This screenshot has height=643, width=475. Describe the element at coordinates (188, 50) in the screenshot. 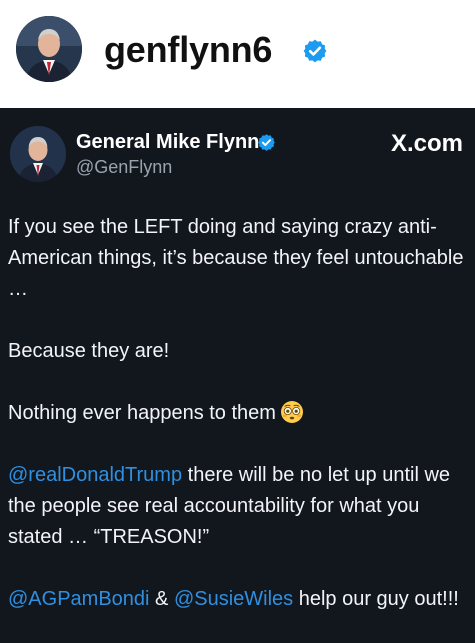

I see `profile-username: genflynn6` at that location.